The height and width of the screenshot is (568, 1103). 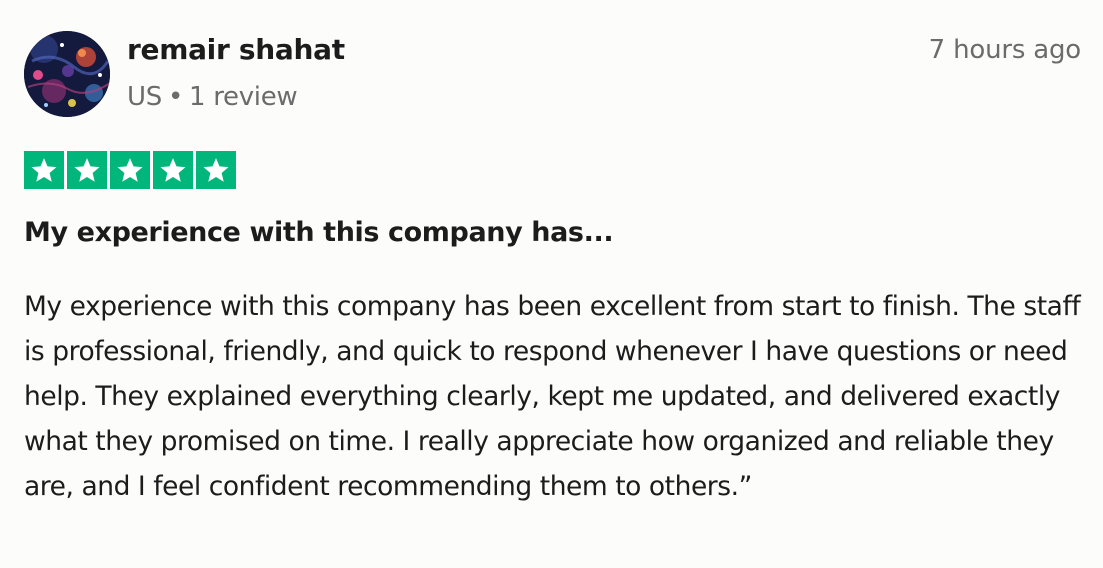 What do you see at coordinates (236, 50) in the screenshot?
I see `reviewer-name: remair shahat` at bounding box center [236, 50].